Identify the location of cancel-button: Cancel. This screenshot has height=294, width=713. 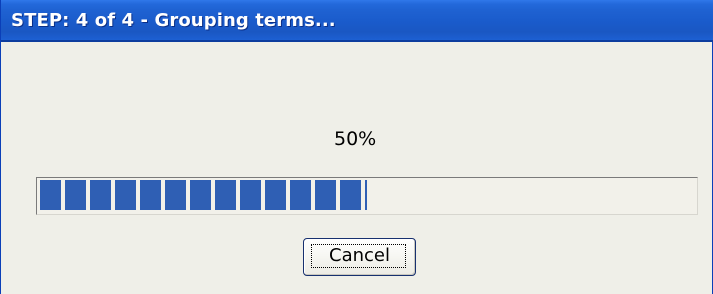
(359, 257).